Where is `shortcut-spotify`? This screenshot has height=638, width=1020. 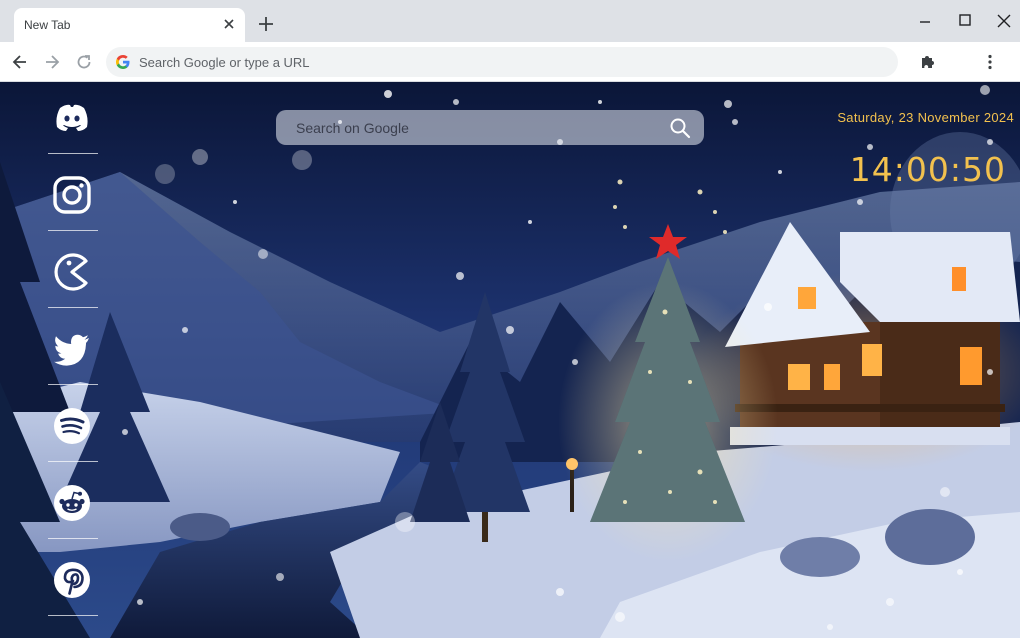
shortcut-spotify is located at coordinates (73, 442).